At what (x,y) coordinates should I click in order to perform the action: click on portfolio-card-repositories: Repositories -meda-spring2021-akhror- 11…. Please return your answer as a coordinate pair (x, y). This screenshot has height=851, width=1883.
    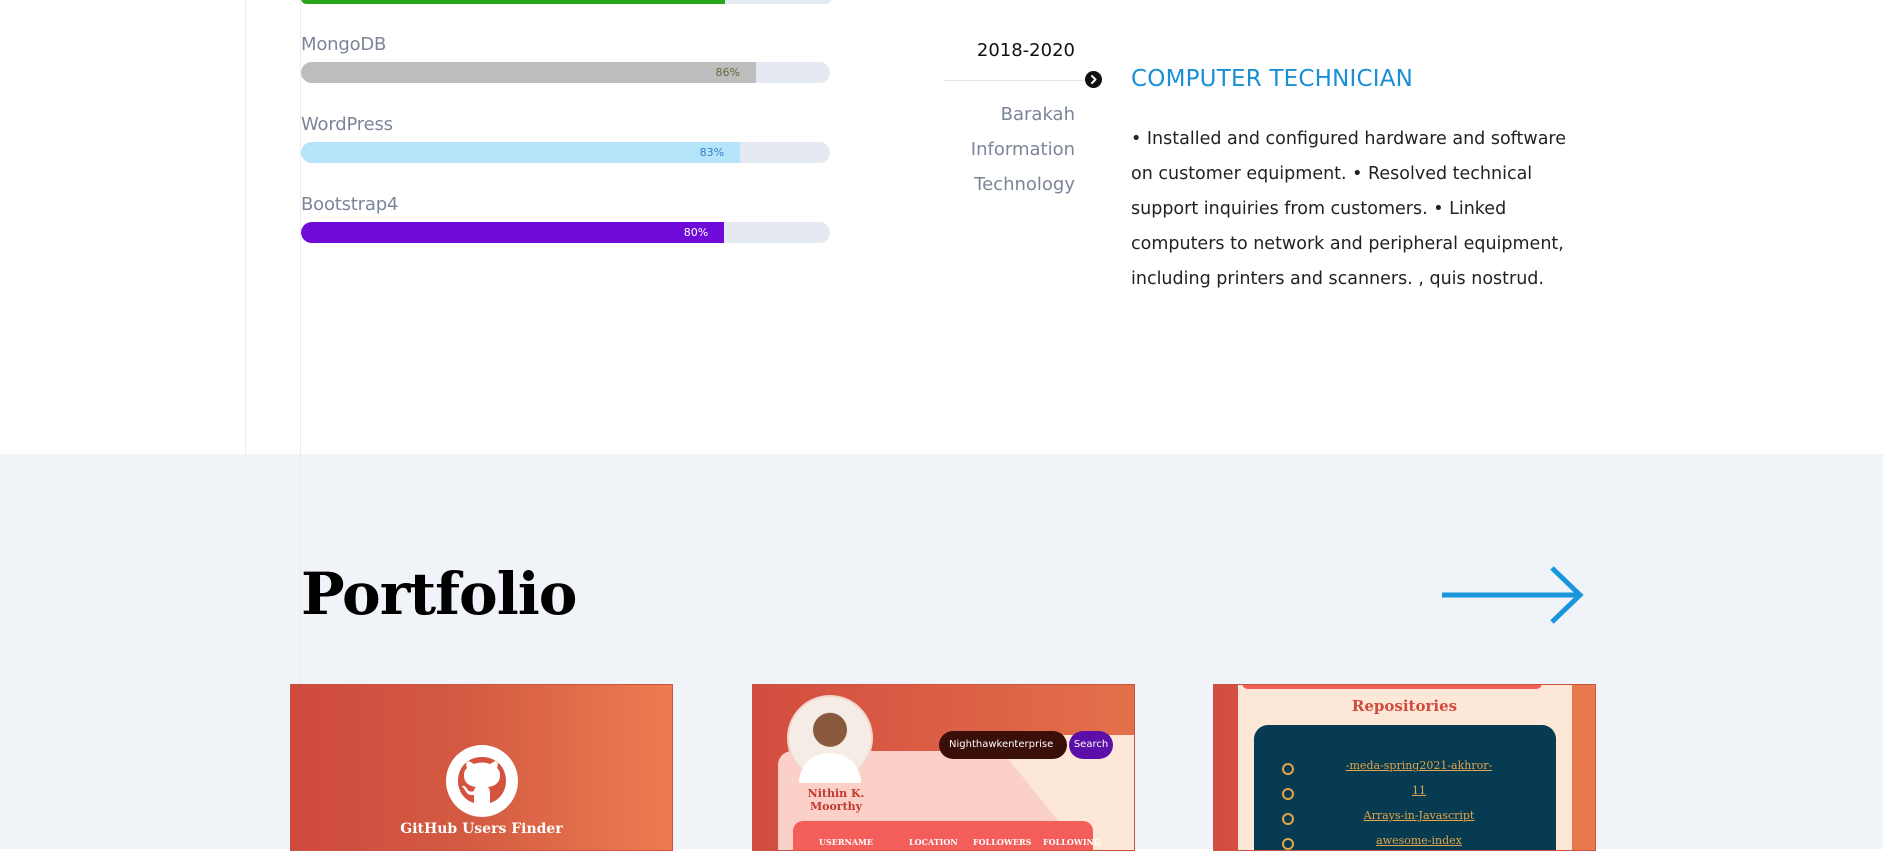
    Looking at the image, I should click on (1404, 767).